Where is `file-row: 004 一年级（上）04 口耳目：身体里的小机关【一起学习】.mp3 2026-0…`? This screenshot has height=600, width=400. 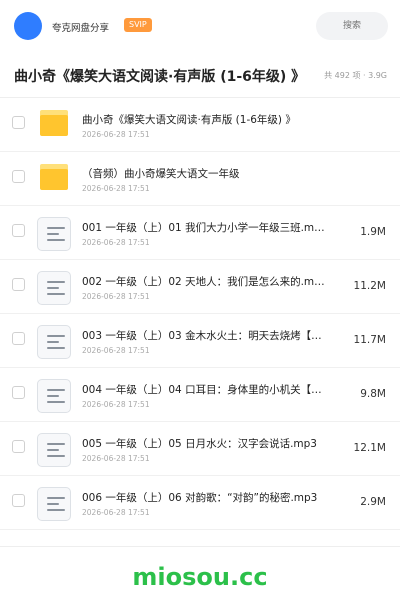
file-row: 004 一年级（上）04 口耳目：身体里的小机关【一起学习】.mp3 2026-0… is located at coordinates (200, 395).